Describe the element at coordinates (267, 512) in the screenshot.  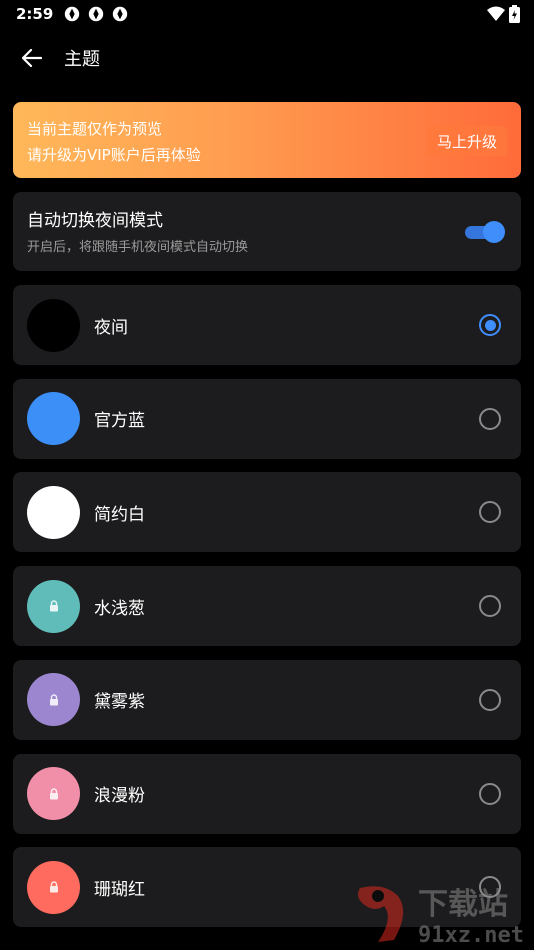
I see `theme-option: 简约白` at that location.